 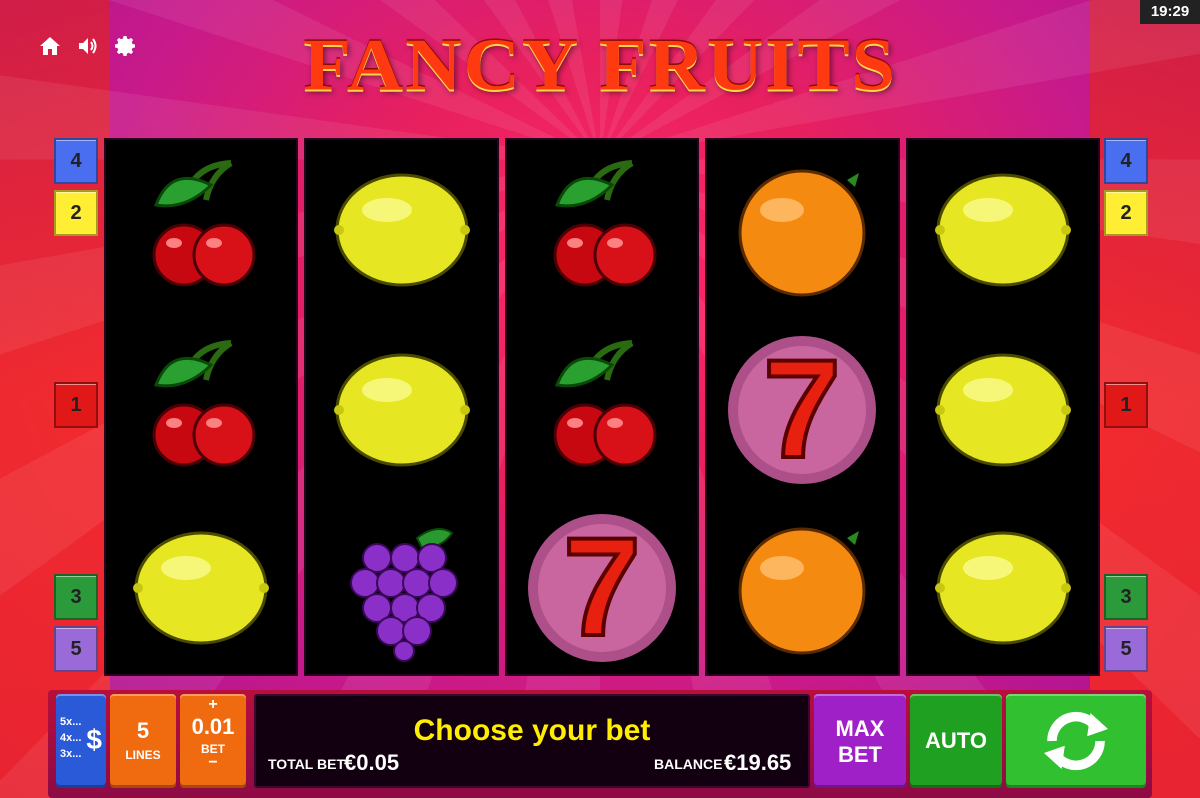 I want to click on right-payline-marker-2: 2, so click(x=1126, y=213).